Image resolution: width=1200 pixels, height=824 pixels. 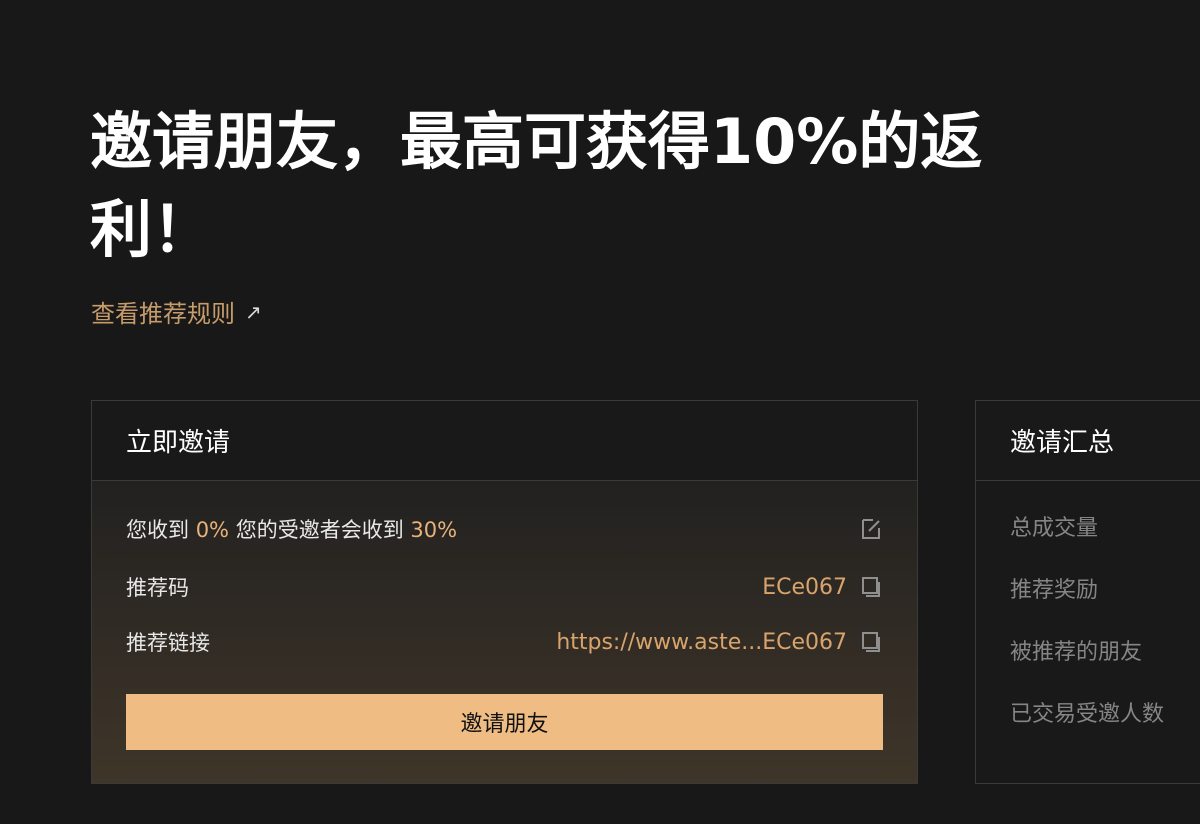 What do you see at coordinates (434, 530) in the screenshot?
I see `invitee-rate: 30%` at bounding box center [434, 530].